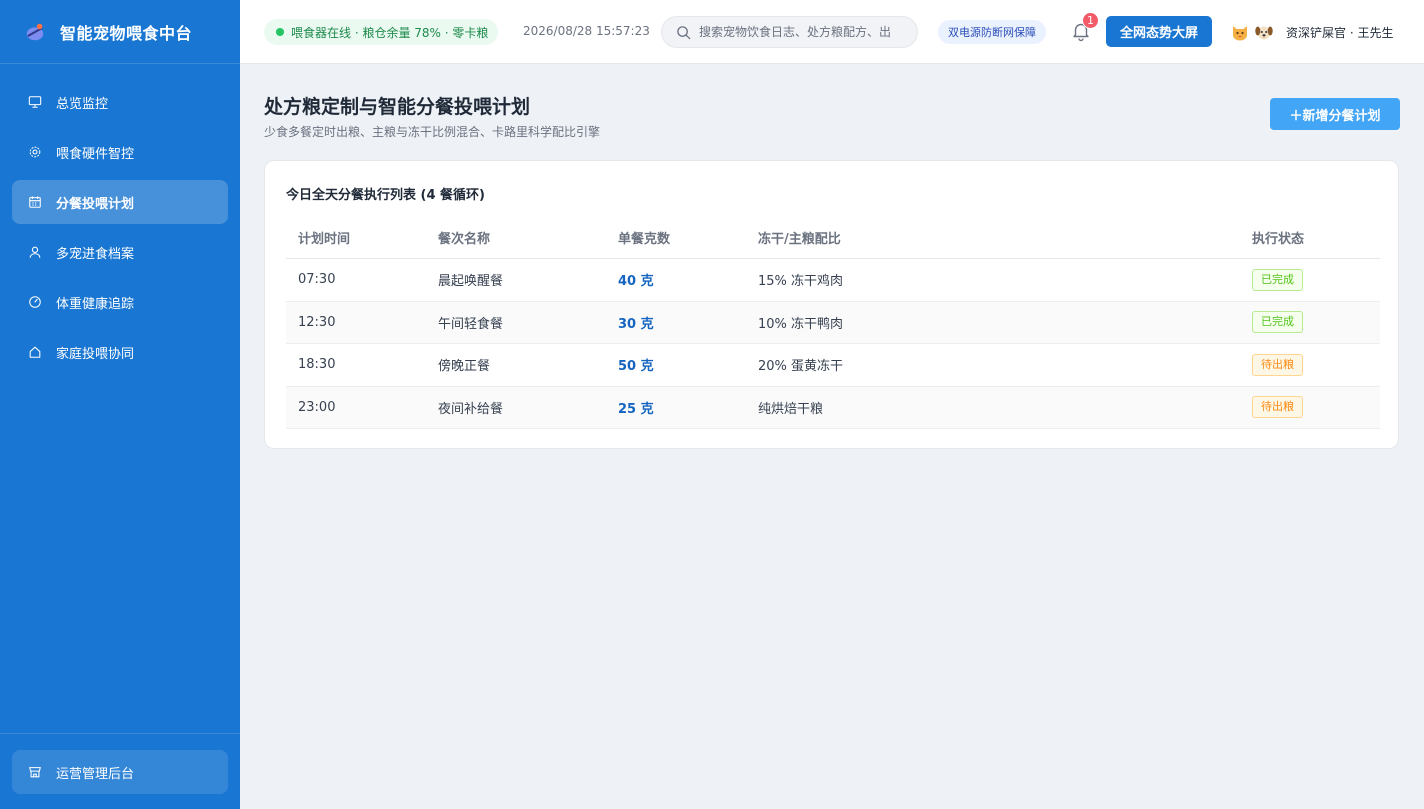 Image resolution: width=1424 pixels, height=809 pixels. What do you see at coordinates (95, 304) in the screenshot?
I see `sidebar-item-label: 体重健康追踪` at bounding box center [95, 304].